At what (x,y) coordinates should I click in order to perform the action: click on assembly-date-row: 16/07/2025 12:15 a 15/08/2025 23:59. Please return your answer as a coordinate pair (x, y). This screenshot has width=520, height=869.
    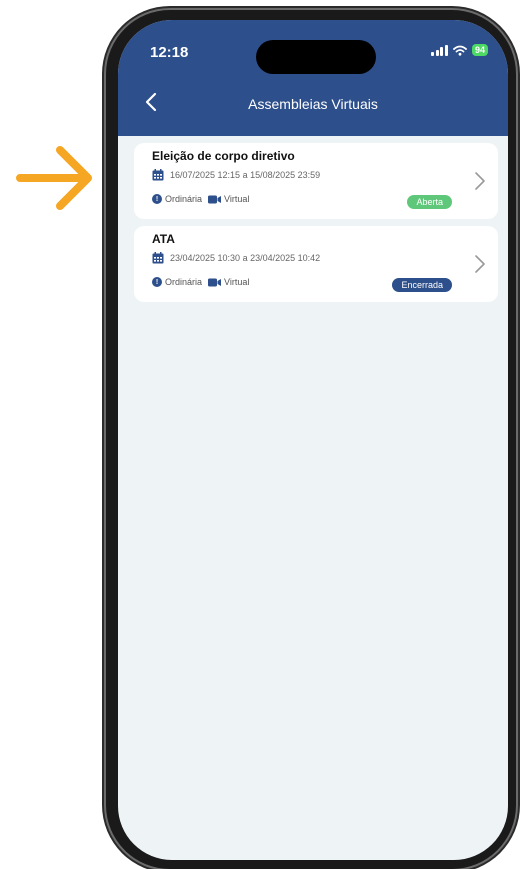
    Looking at the image, I should click on (236, 175).